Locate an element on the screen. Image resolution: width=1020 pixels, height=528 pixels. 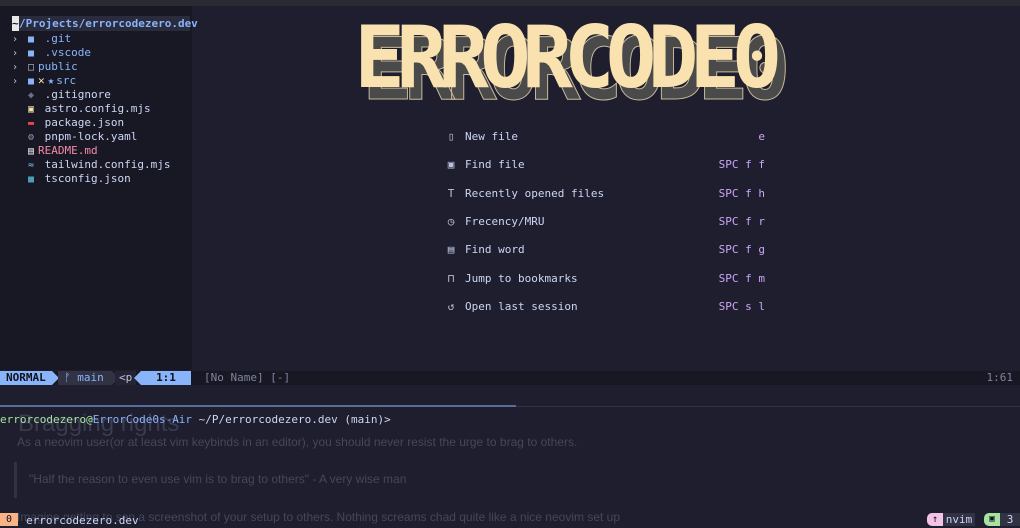
pane-separator-active is located at coordinates (258, 406).